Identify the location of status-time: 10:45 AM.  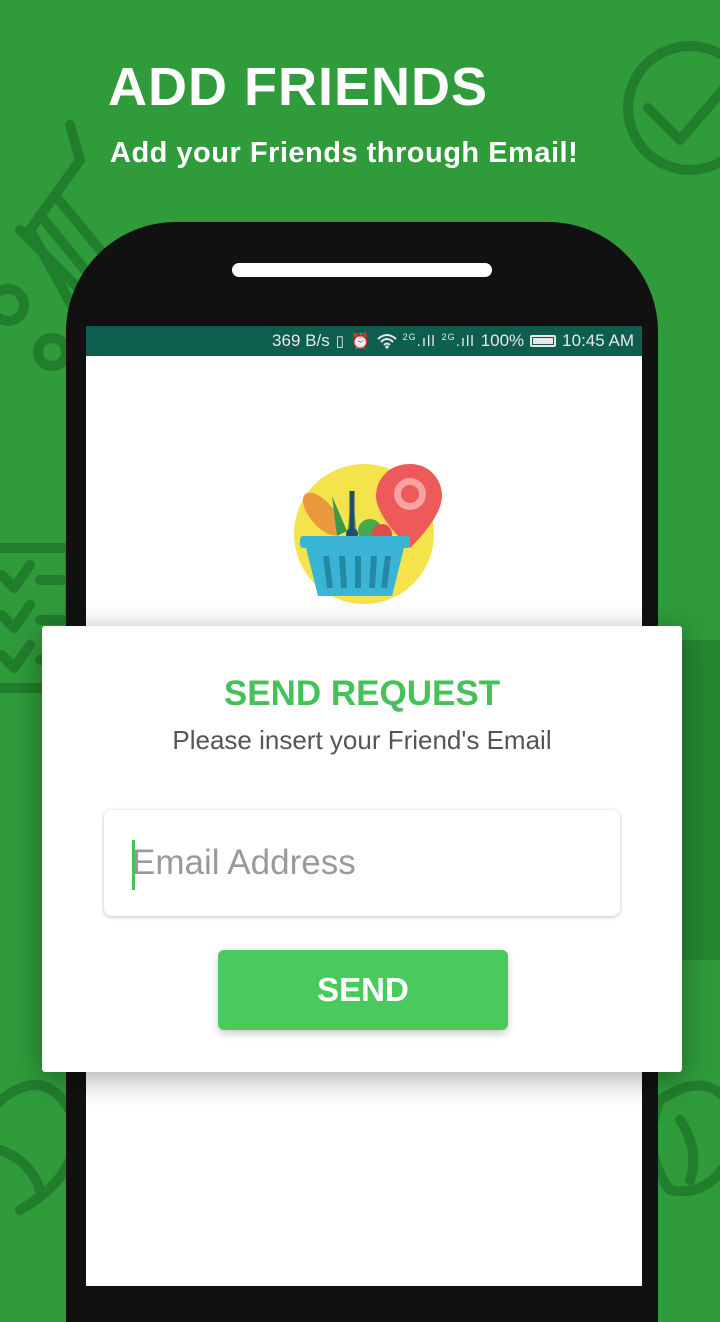
(598, 340).